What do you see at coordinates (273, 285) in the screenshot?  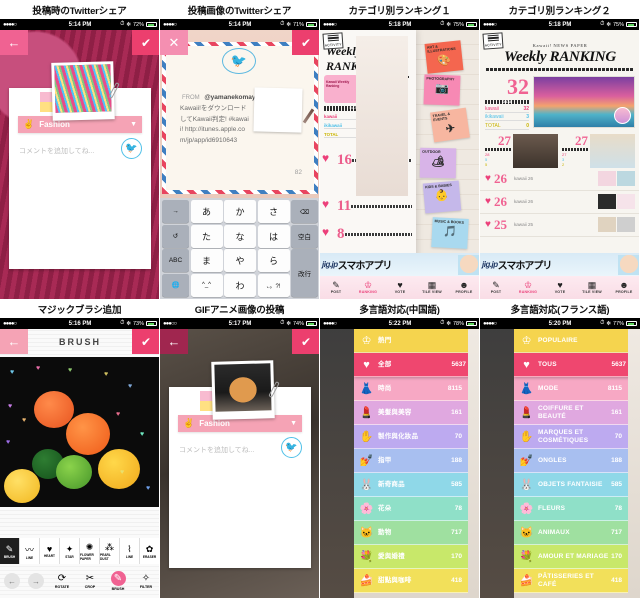 I see `key-punctuation: 、。?!` at bounding box center [273, 285].